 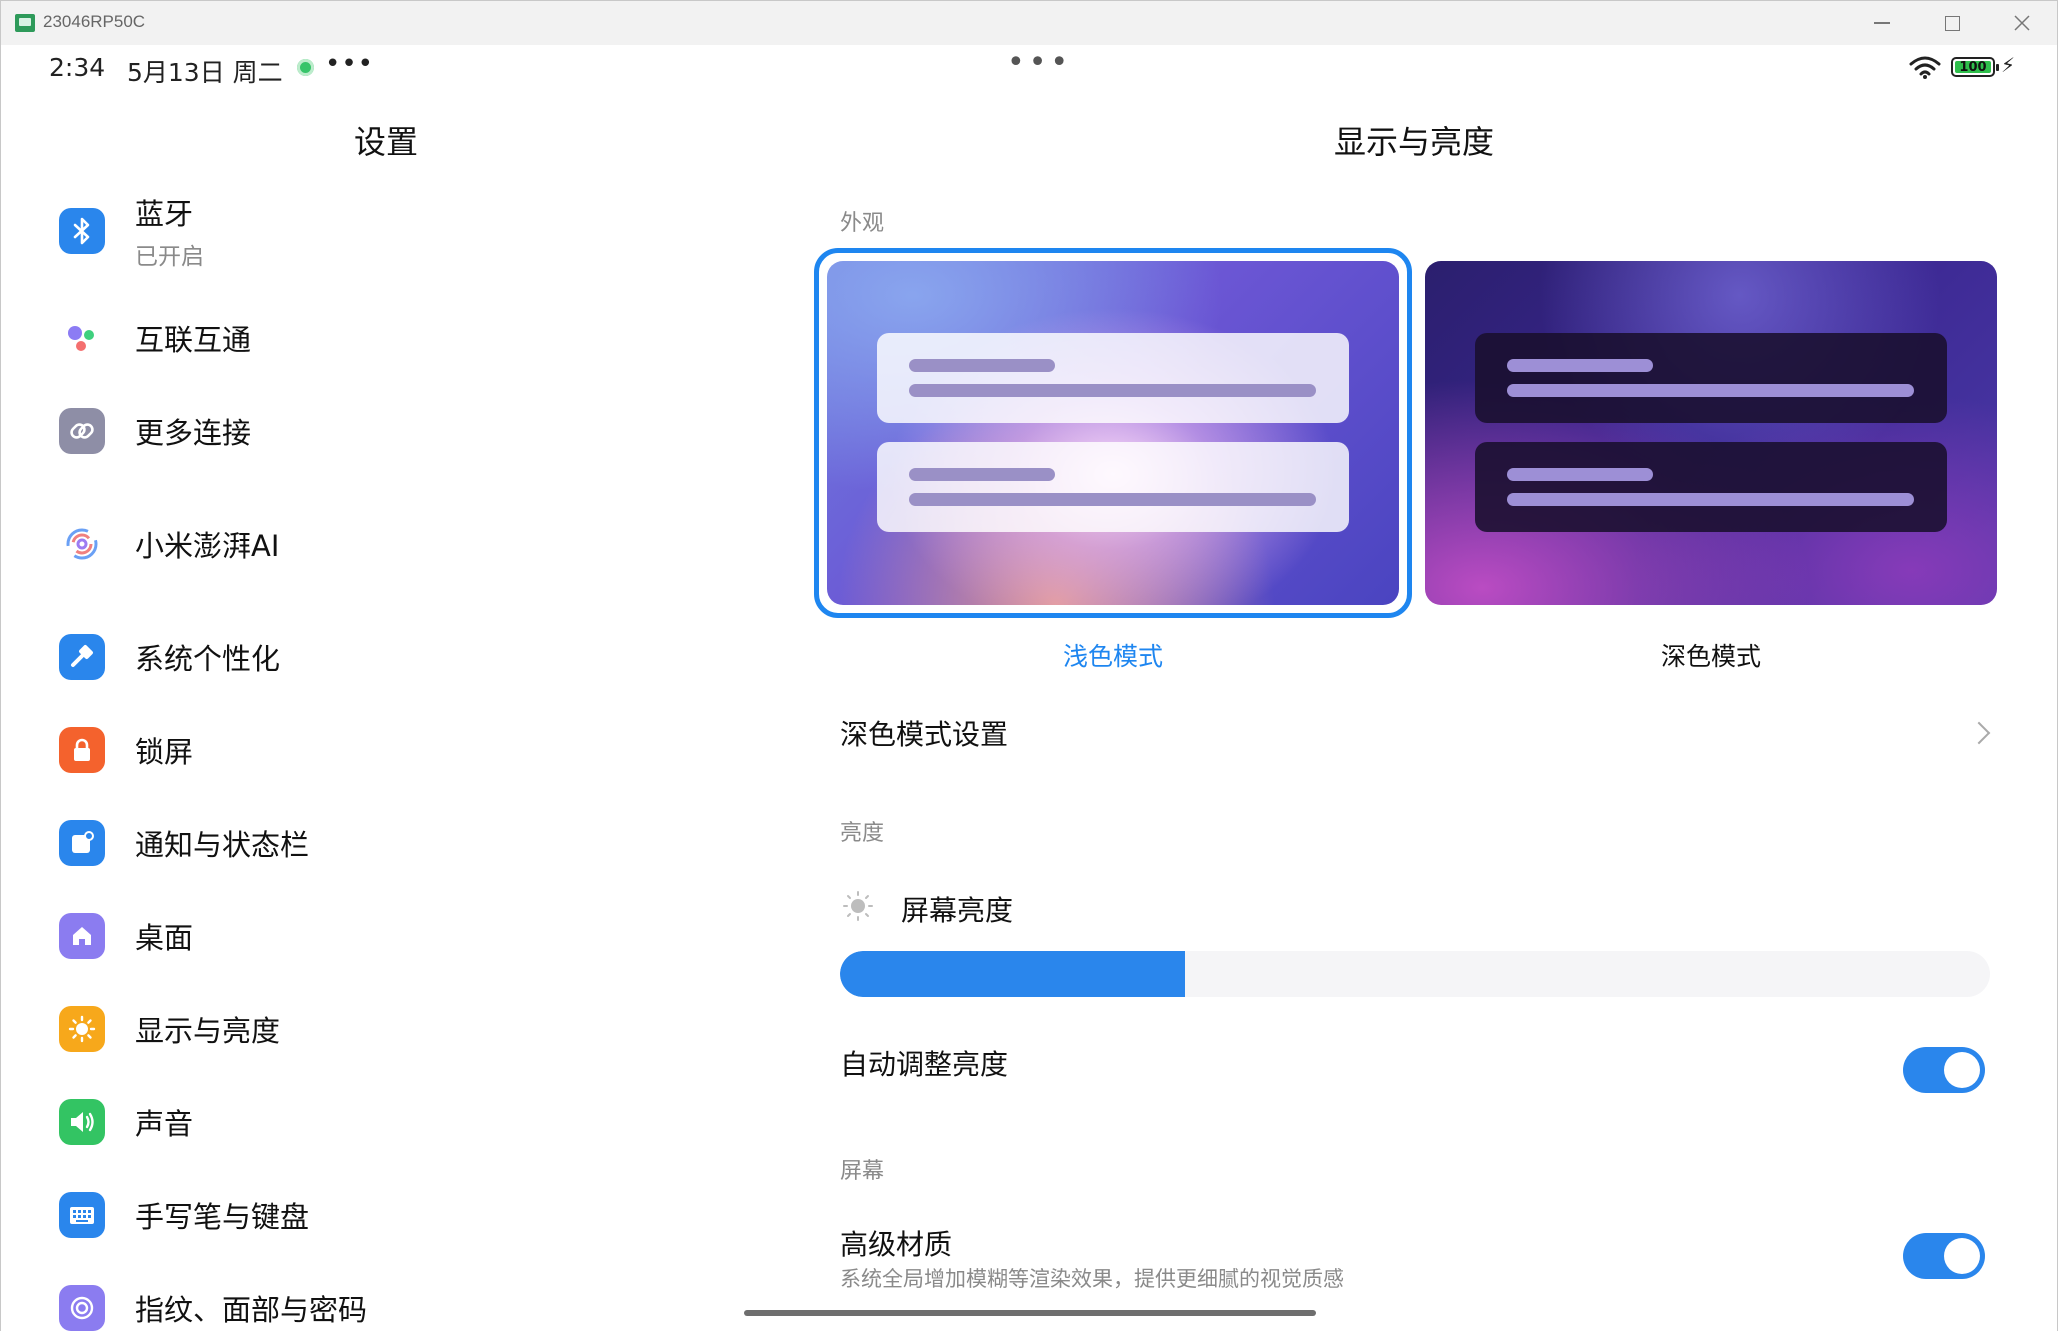 I want to click on status-bar: 2:34 5月13日 周二 ••• ••• 100 ⚡, so click(x=1029, y=67).